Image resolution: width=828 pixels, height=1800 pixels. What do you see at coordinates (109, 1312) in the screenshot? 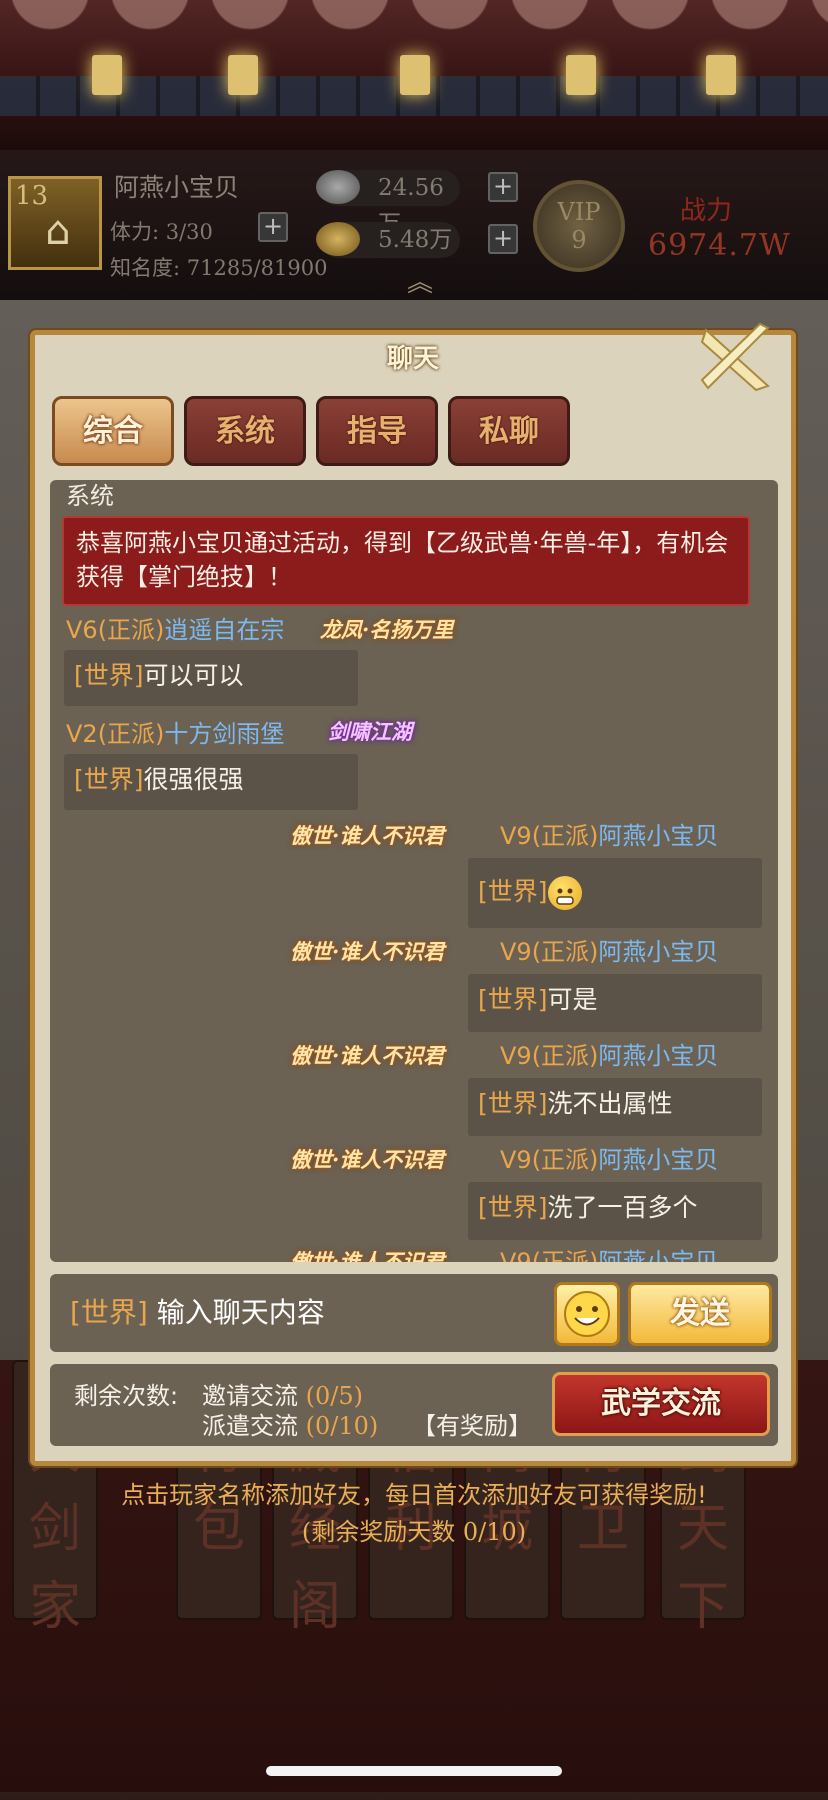
I see `input-channel-tag: [世界]` at bounding box center [109, 1312].